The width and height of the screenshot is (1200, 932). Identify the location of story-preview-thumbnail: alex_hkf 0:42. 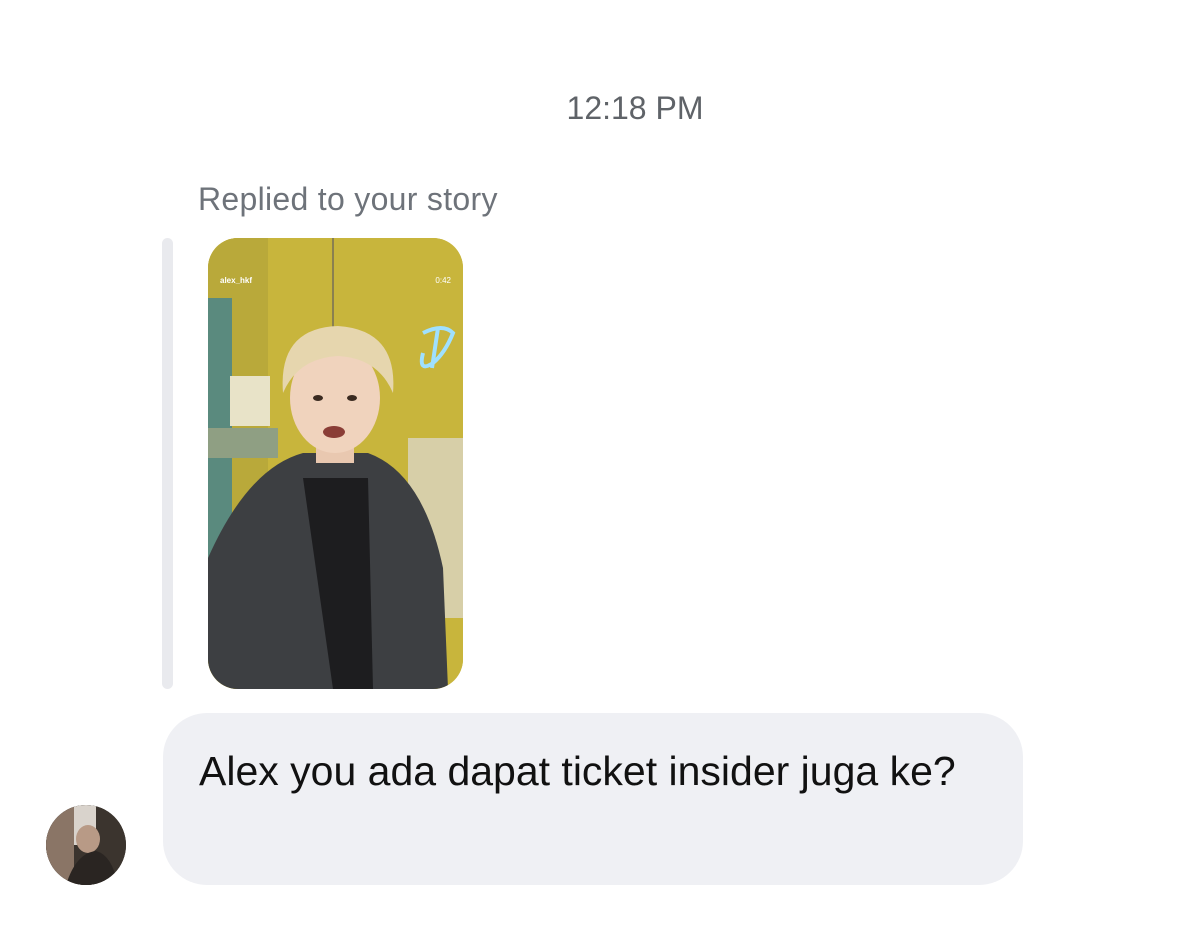
(335, 463).